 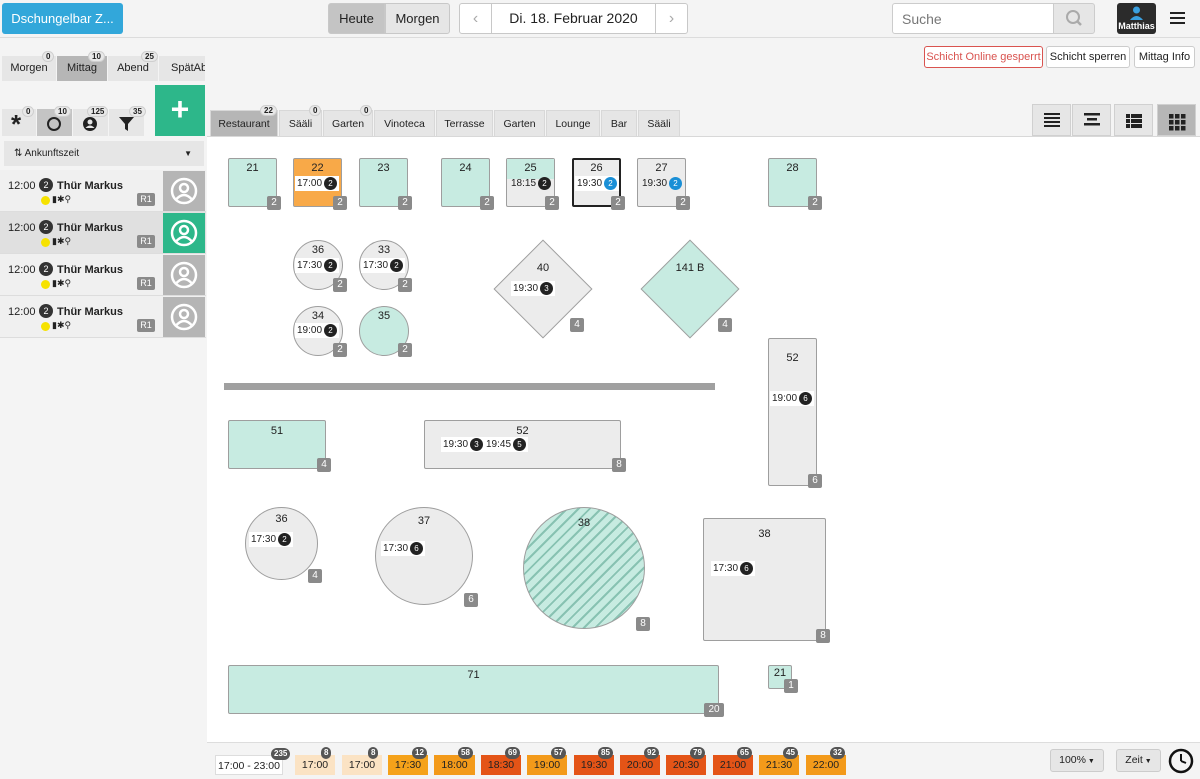 I want to click on timeline-slot: 20:00 92, so click(x=640, y=761).